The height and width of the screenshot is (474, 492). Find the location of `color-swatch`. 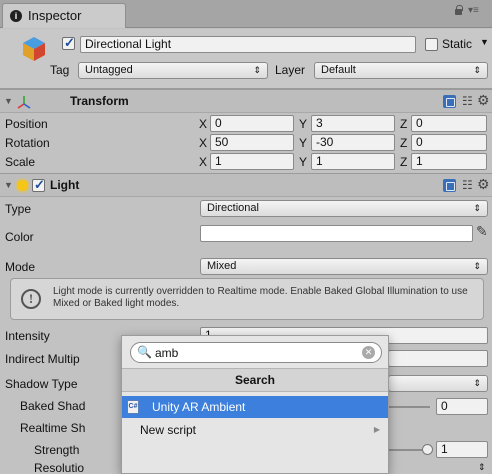

color-swatch is located at coordinates (336, 233).